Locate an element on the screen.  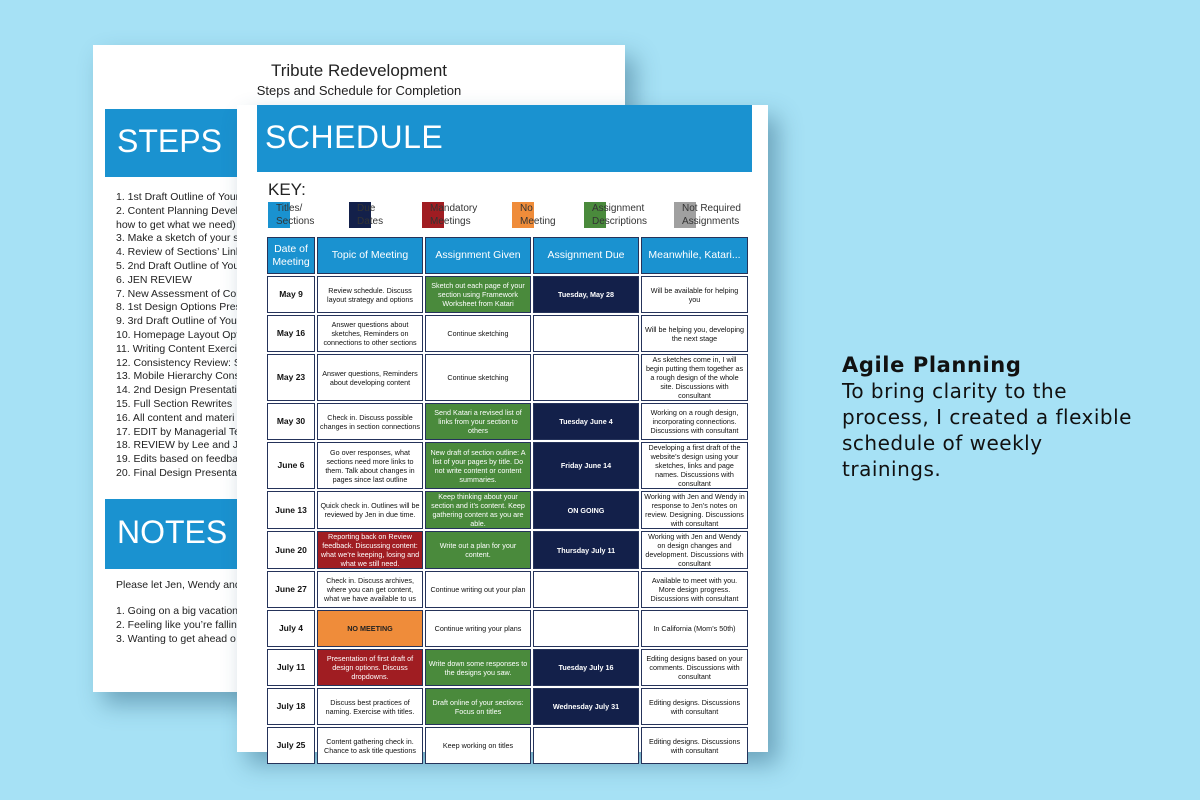
schedule-heading: SCHEDULE is located at coordinates (354, 137).